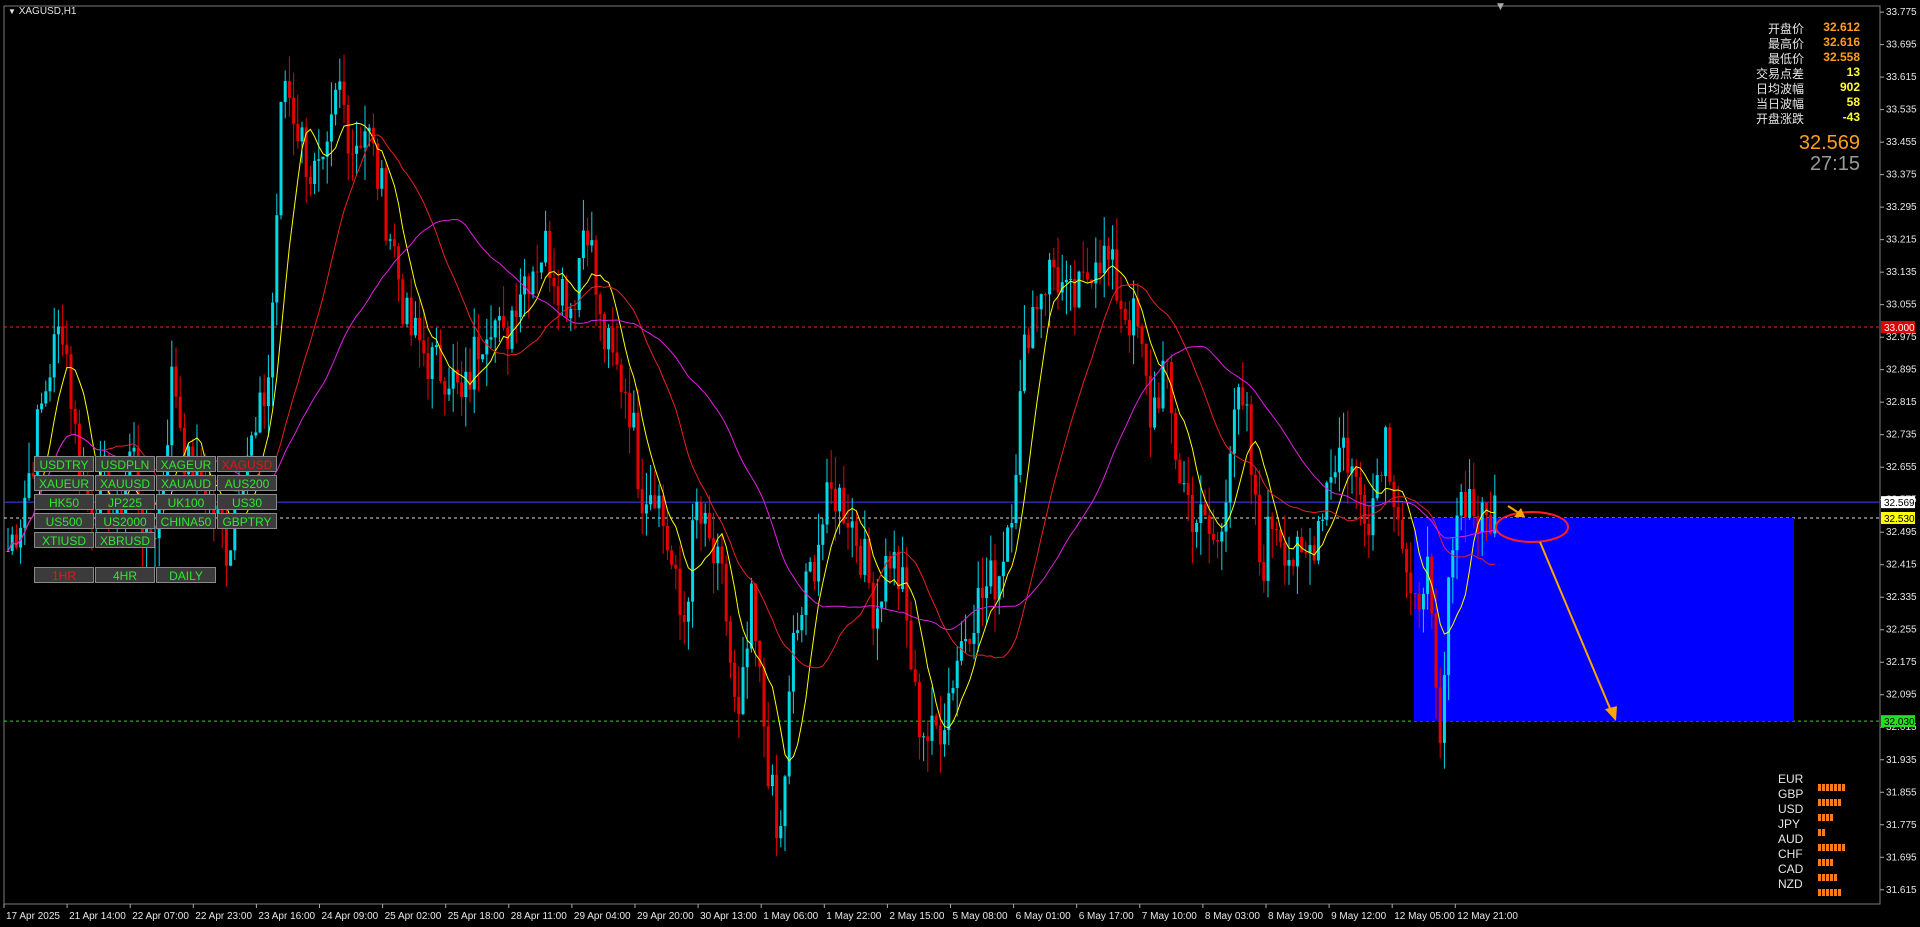  What do you see at coordinates (1500, 7) in the screenshot?
I see `scroll-marker-icon: ▼` at bounding box center [1500, 7].